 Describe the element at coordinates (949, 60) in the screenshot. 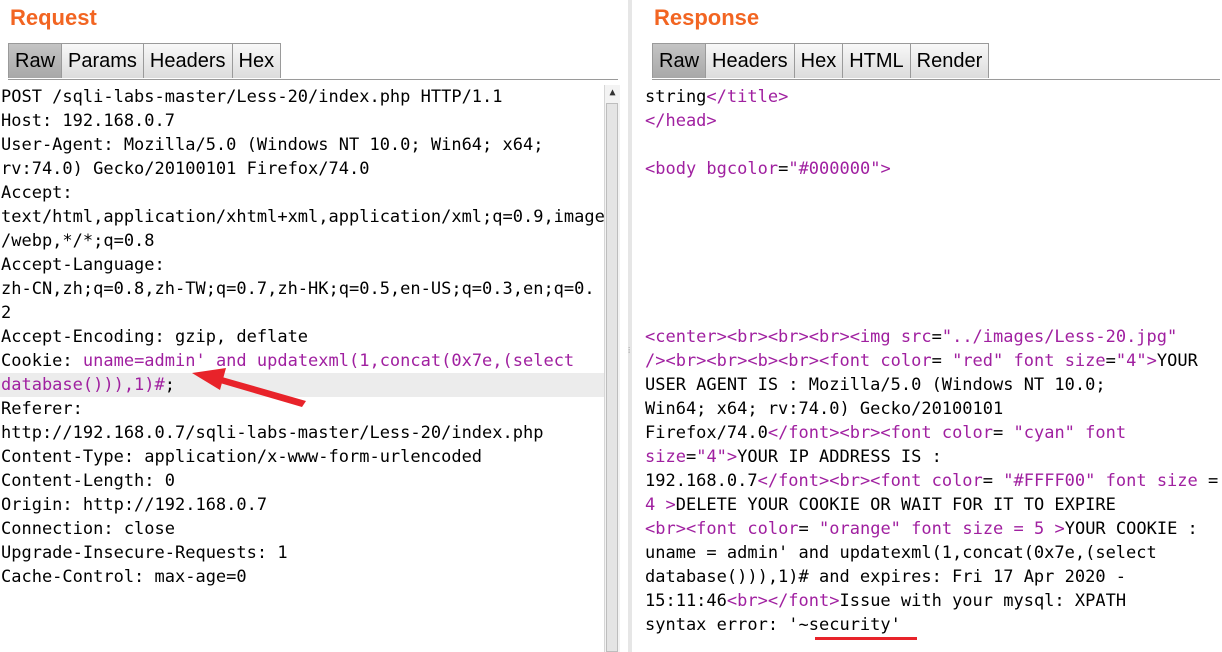

I see `response-tab-render: Render` at that location.